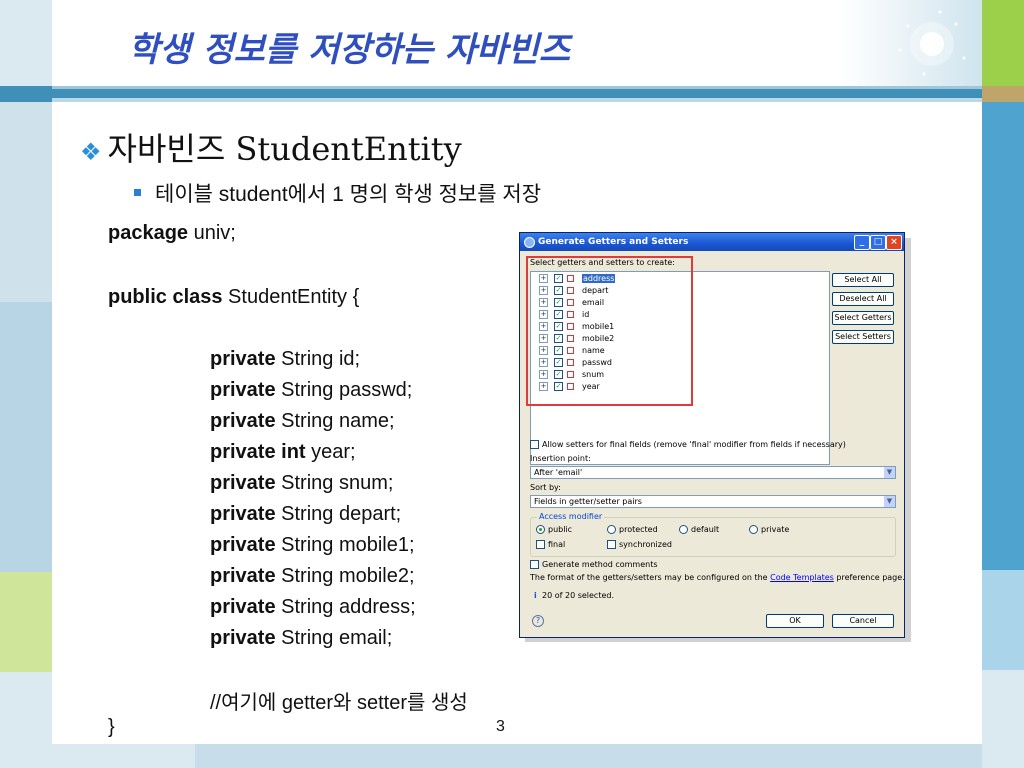  I want to click on code-line-class: public class StudentEntity {, so click(233, 297).